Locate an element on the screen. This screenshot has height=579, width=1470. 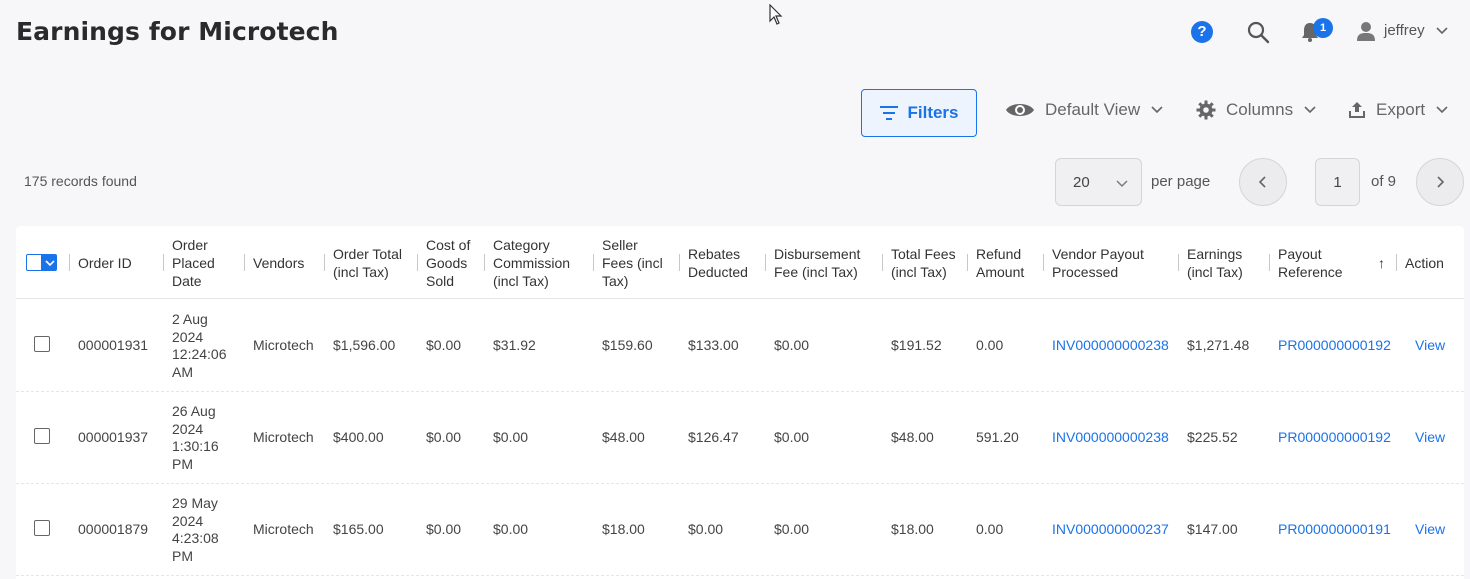
export-dropdown: Export is located at coordinates (1398, 110).